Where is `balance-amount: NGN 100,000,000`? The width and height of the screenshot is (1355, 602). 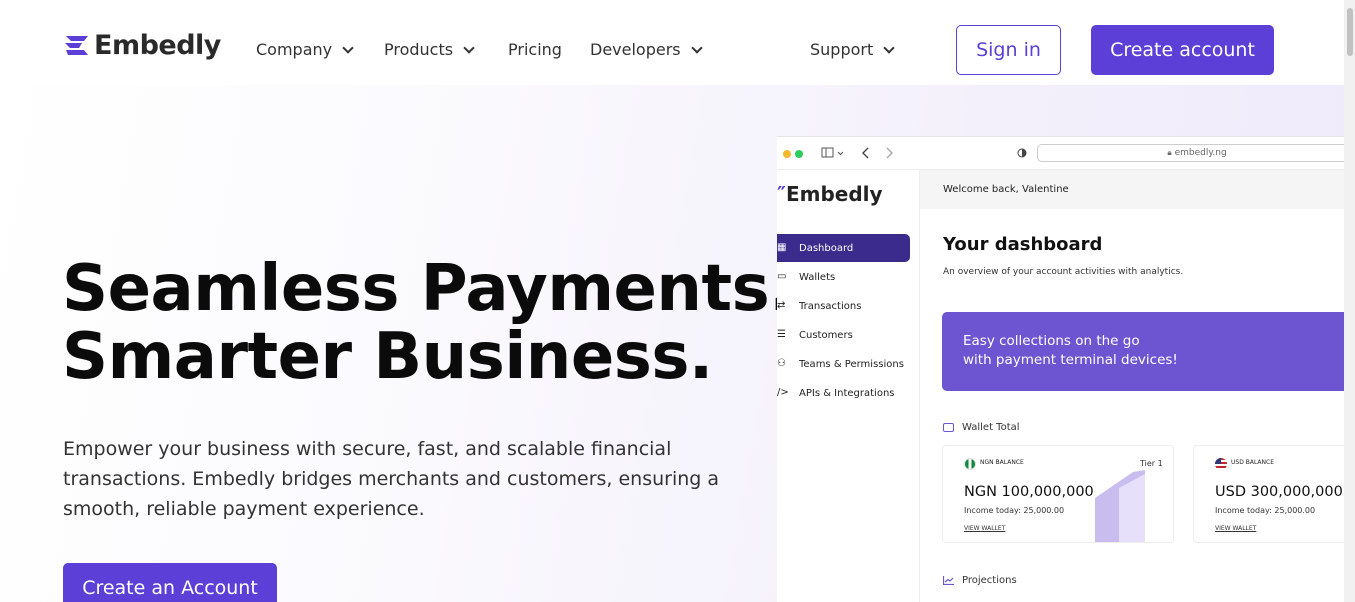
balance-amount: NGN 100,000,000 is located at coordinates (1029, 492).